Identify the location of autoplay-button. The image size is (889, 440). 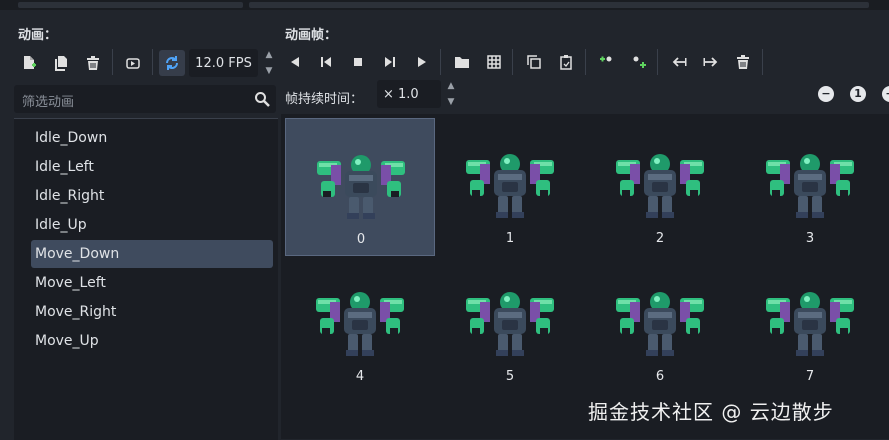
(133, 63).